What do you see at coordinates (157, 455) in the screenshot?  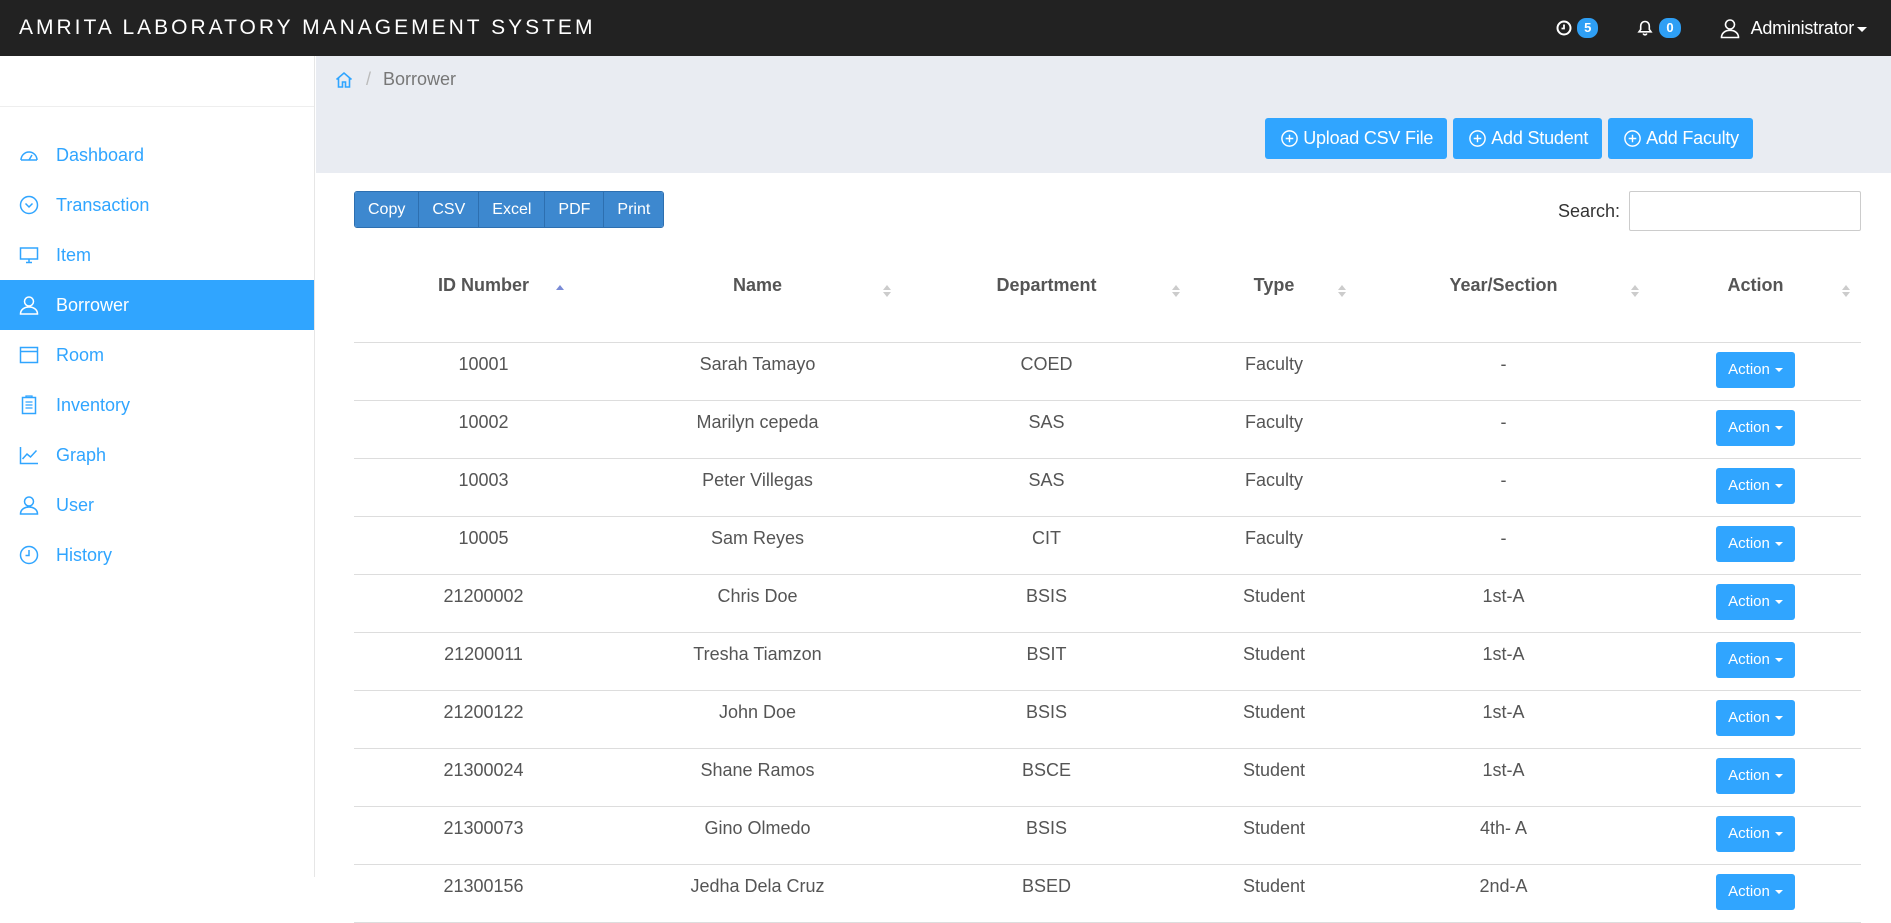 I see `sidebar-item-graph: Graph` at bounding box center [157, 455].